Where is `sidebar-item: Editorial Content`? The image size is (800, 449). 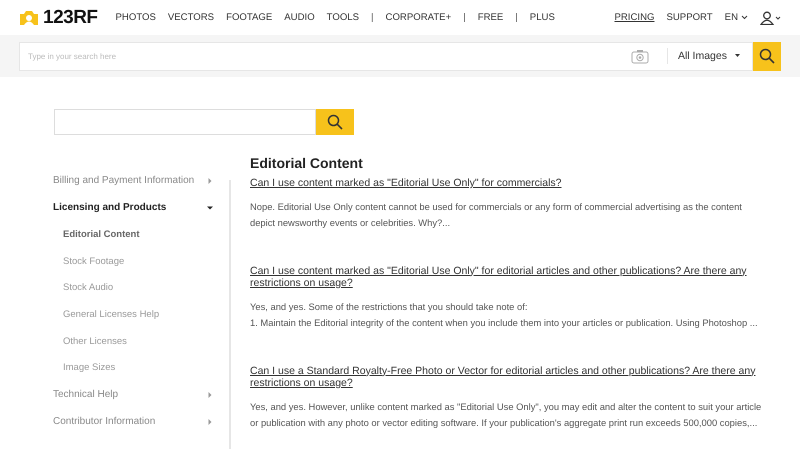 sidebar-item: Editorial Content is located at coordinates (141, 234).